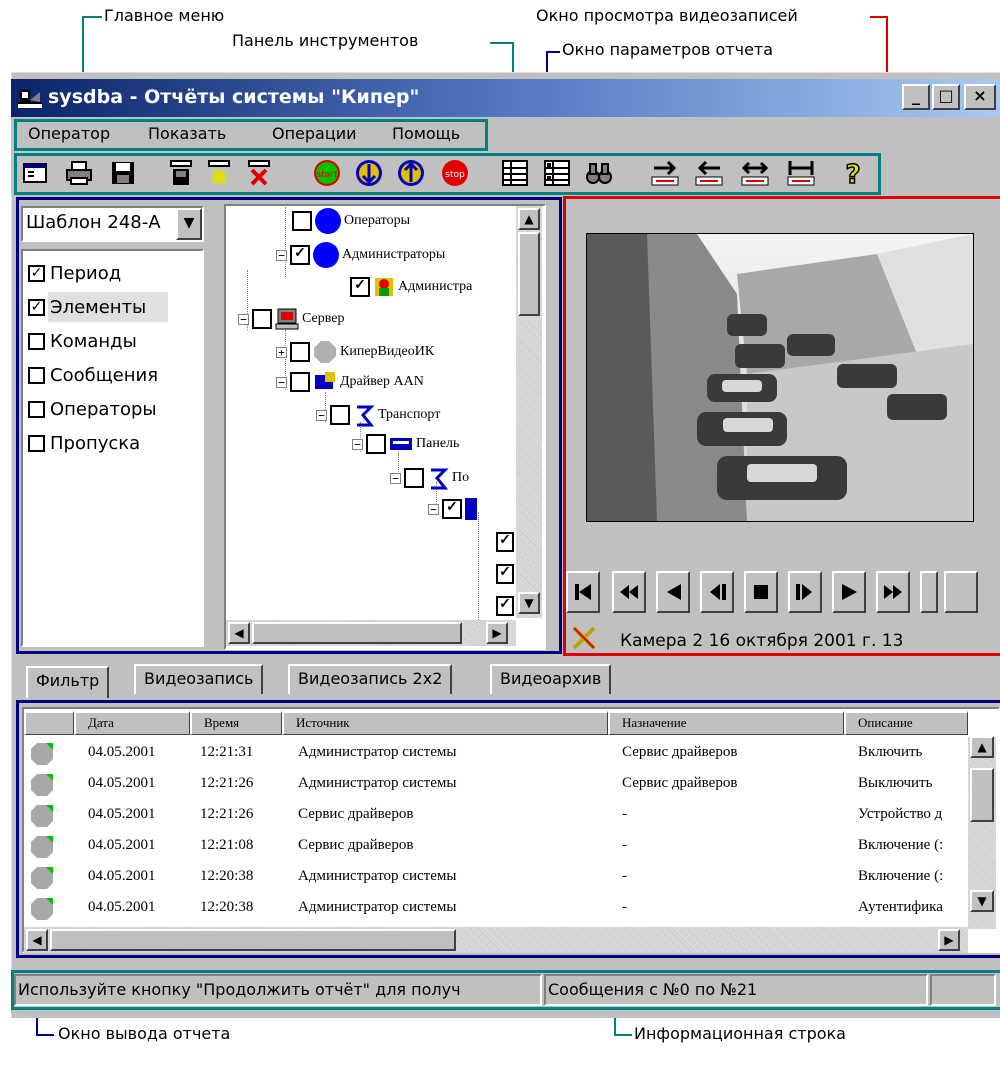 This screenshot has height=1079, width=1000. I want to click on octagon-icon, so click(325, 352).